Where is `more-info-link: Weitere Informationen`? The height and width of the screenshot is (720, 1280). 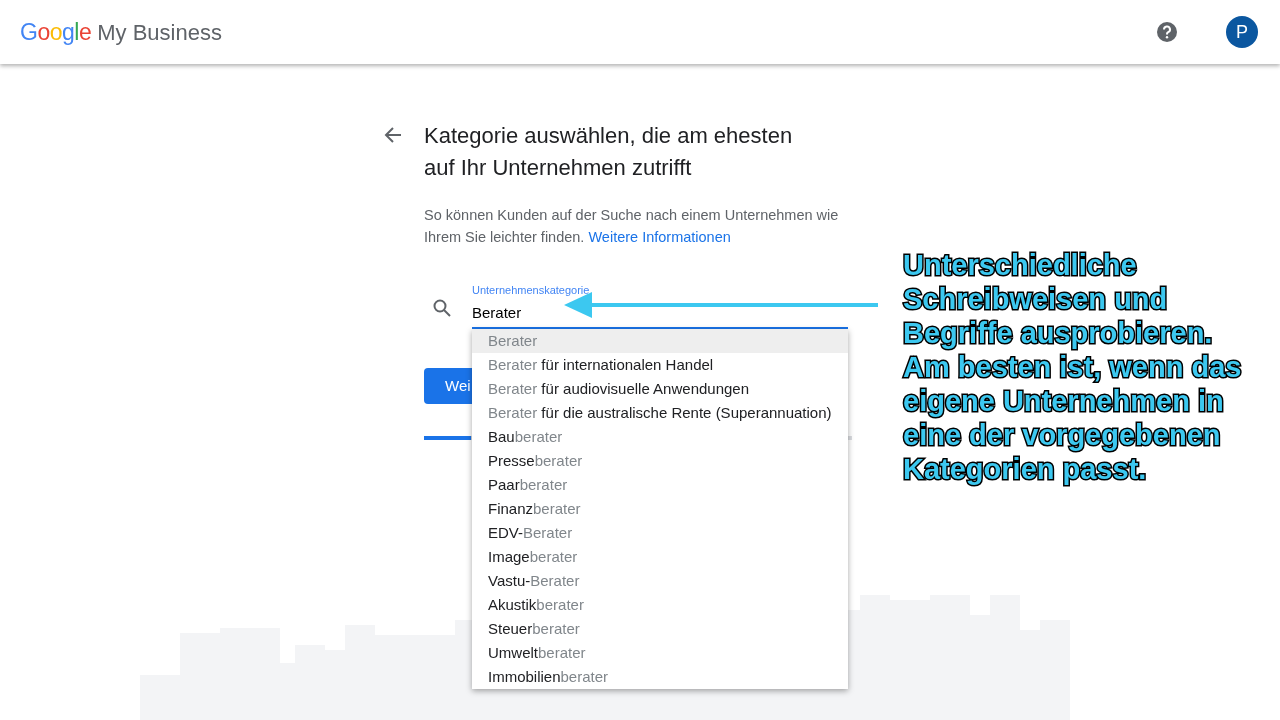
more-info-link: Weitere Informationen is located at coordinates (659, 237).